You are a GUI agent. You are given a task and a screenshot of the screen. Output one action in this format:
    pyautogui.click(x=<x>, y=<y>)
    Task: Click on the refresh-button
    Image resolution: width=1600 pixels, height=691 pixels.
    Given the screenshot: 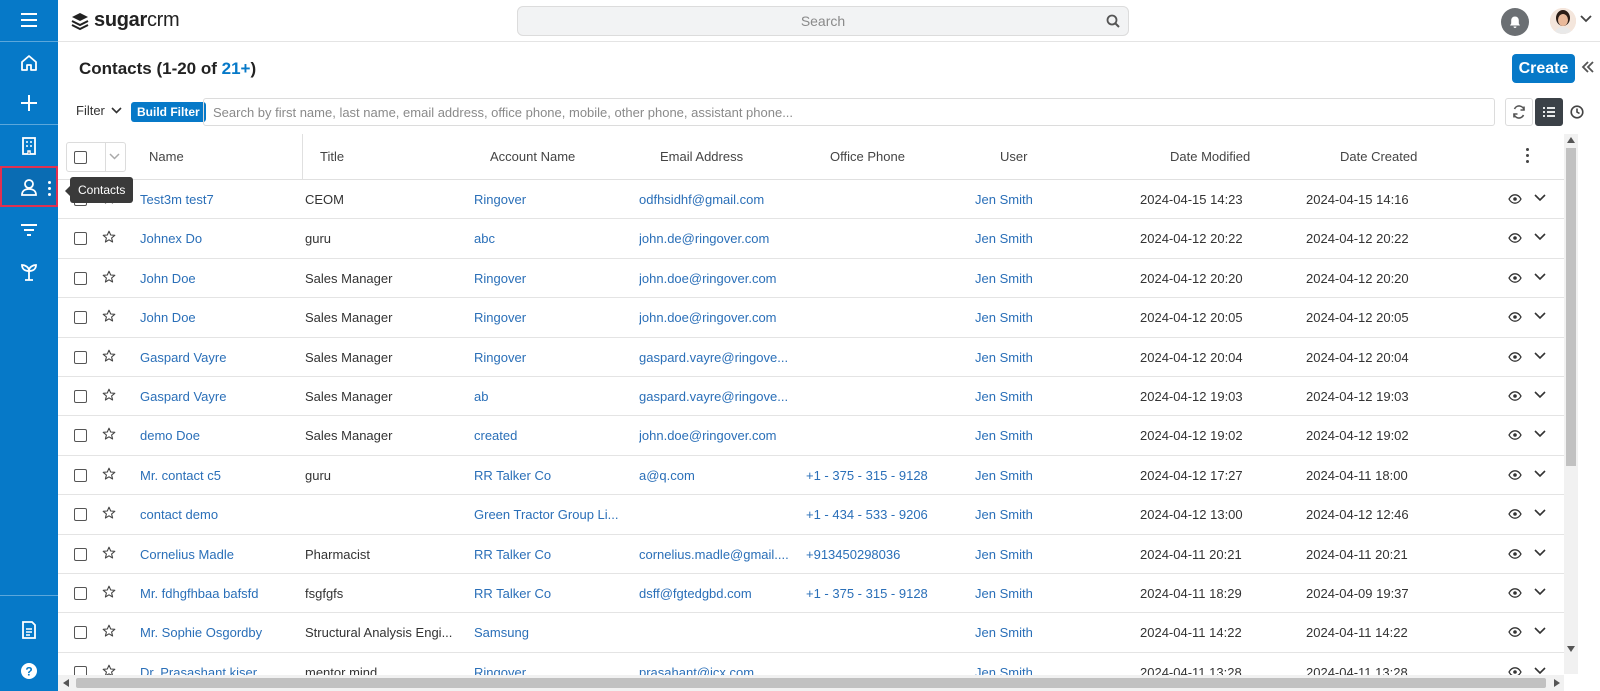 What is the action you would take?
    pyautogui.click(x=1519, y=112)
    